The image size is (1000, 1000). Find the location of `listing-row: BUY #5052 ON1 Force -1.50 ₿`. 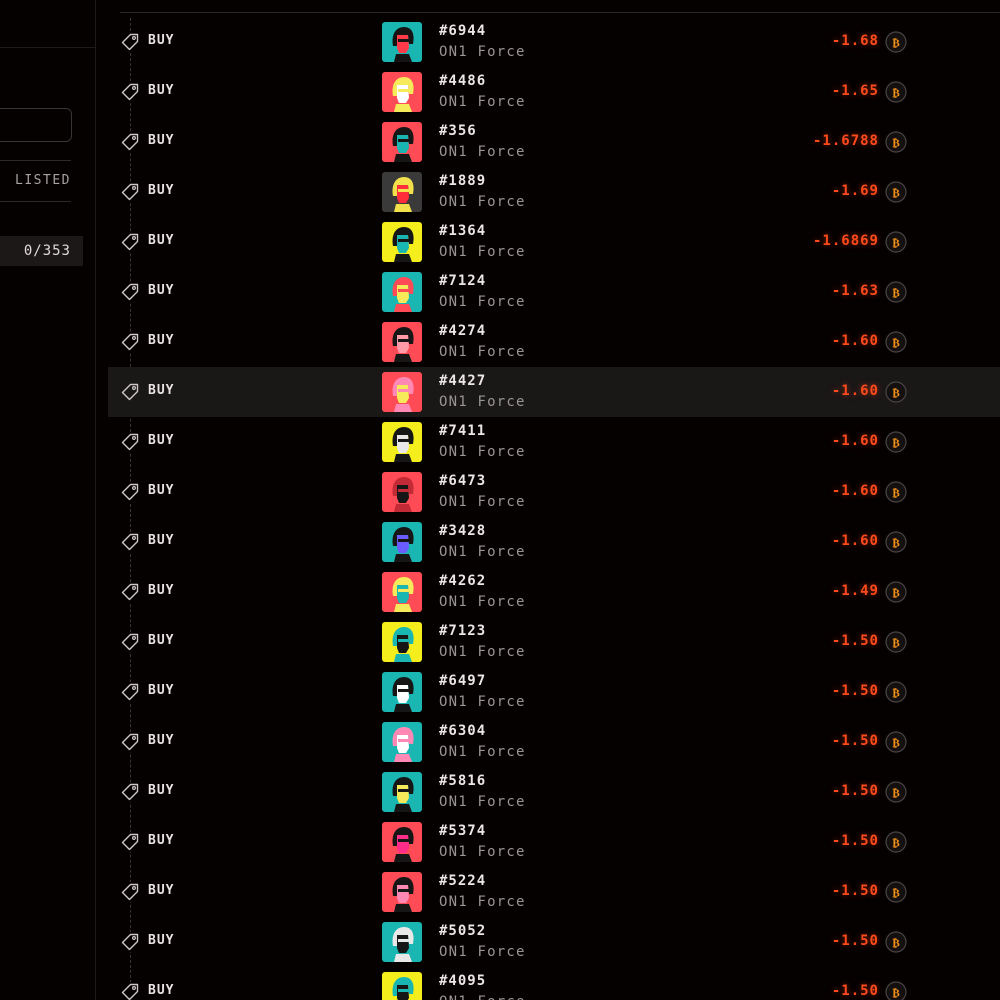

listing-row: BUY #5052 ON1 Force -1.50 ₿ is located at coordinates (548, 942).